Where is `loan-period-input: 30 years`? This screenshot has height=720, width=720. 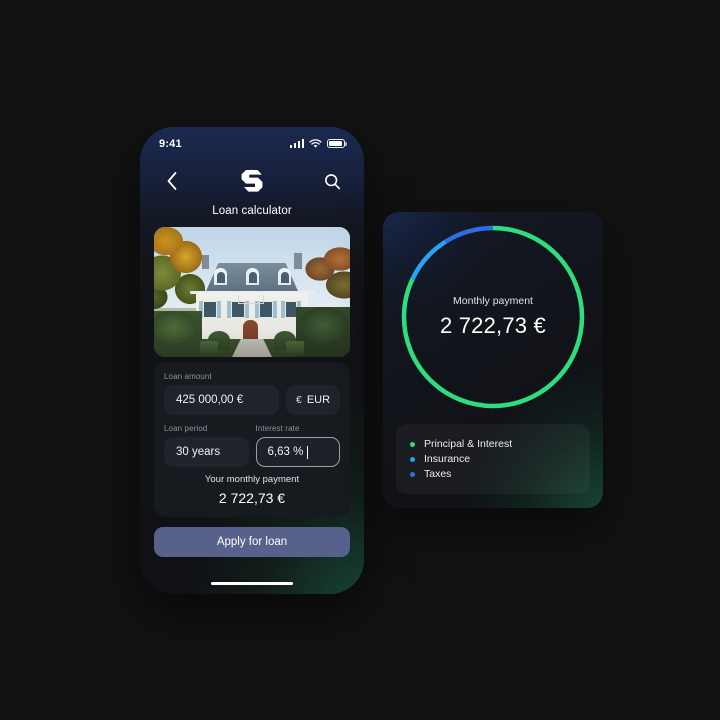
loan-period-input: 30 years is located at coordinates (206, 452).